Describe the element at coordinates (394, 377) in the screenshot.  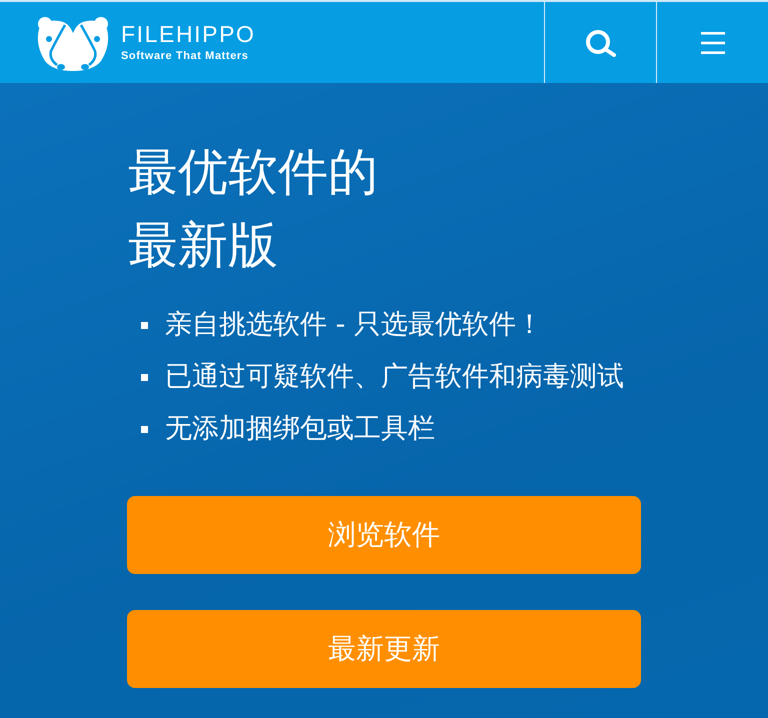
I see `feature-text: 已通过可疑软件、广告软件和病毒测试` at that location.